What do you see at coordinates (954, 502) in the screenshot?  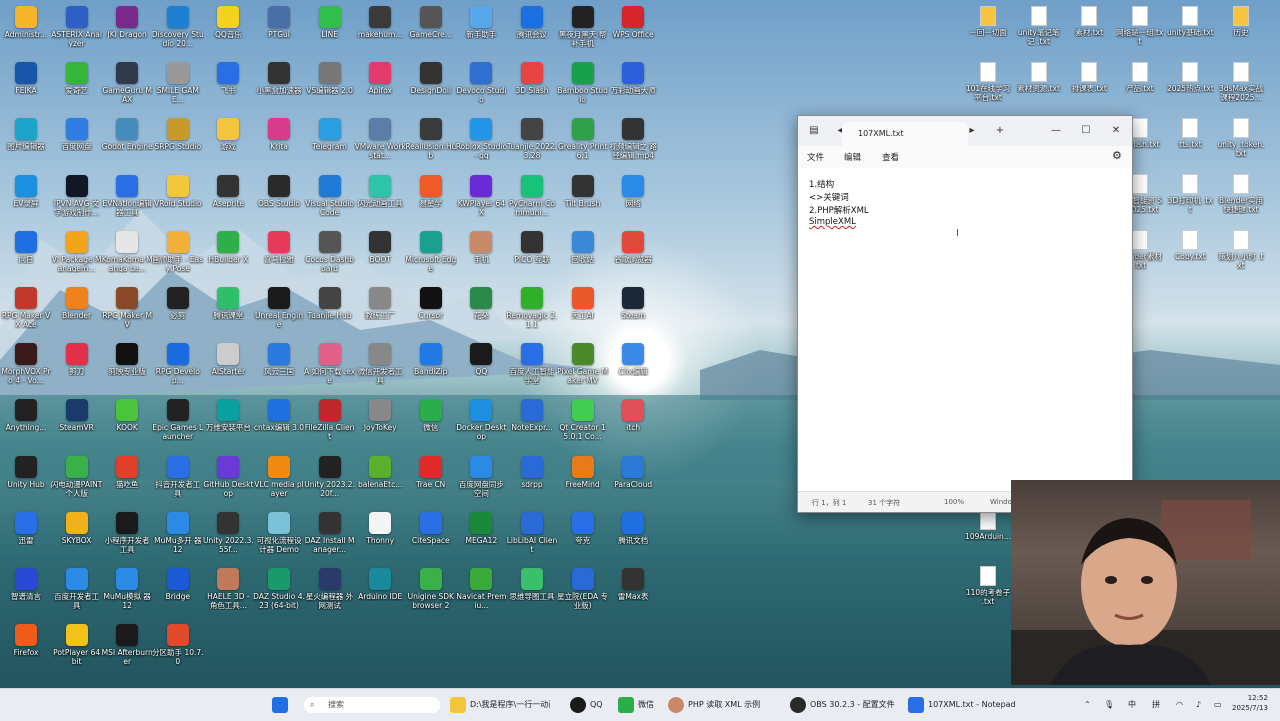 I see `status-zoom: 100%` at bounding box center [954, 502].